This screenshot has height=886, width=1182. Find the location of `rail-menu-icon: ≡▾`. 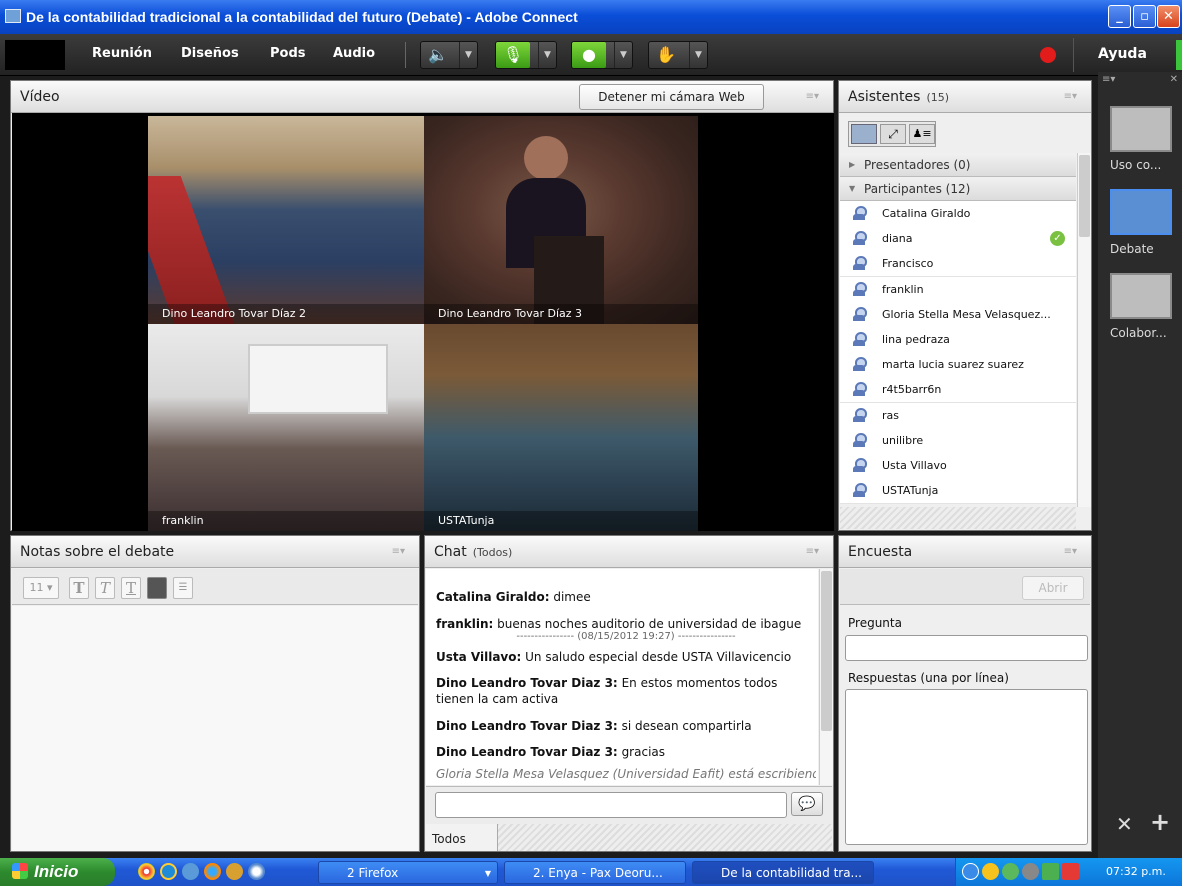

rail-menu-icon: ≡▾ is located at coordinates (1108, 79).